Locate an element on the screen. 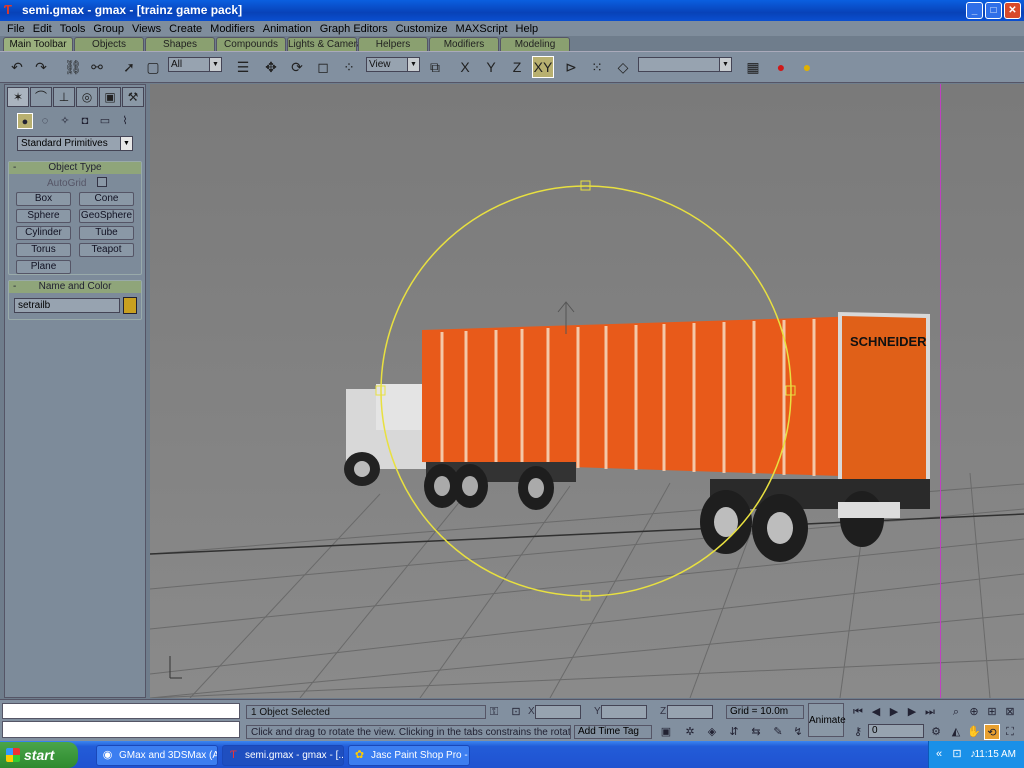 This screenshot has width=1024, height=768. quick-render-icon: ● is located at coordinates (807, 67).